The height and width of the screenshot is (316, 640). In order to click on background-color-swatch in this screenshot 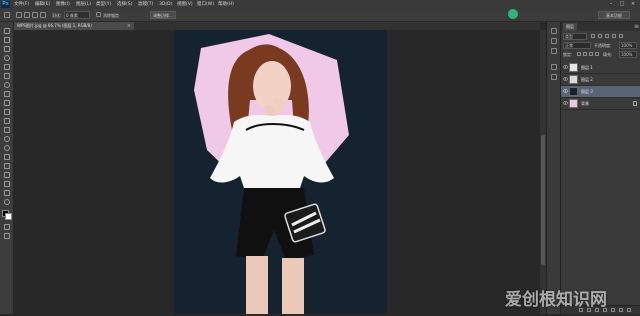, I will do `click(8, 216)`.